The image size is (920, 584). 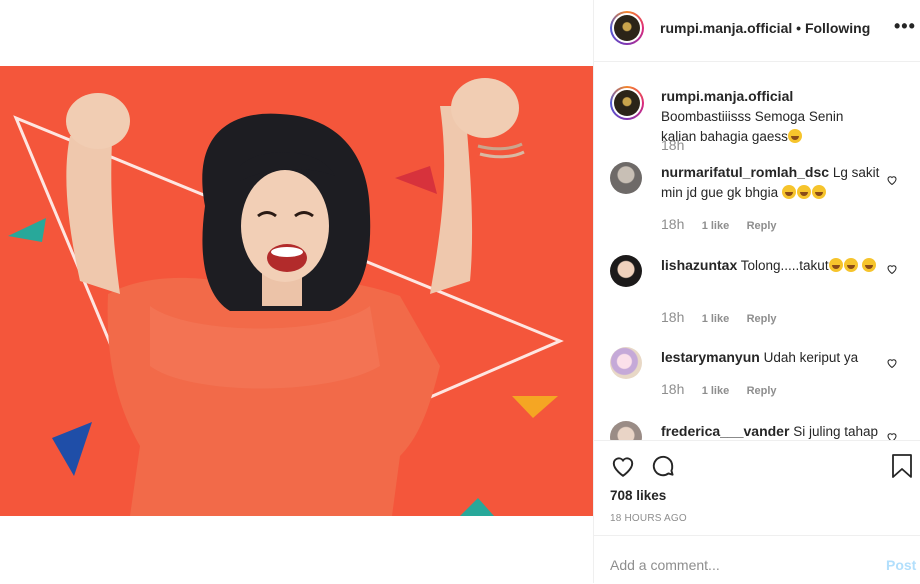 I want to click on post-header: rumpi.manja.official • Following •••, so click(x=757, y=31).